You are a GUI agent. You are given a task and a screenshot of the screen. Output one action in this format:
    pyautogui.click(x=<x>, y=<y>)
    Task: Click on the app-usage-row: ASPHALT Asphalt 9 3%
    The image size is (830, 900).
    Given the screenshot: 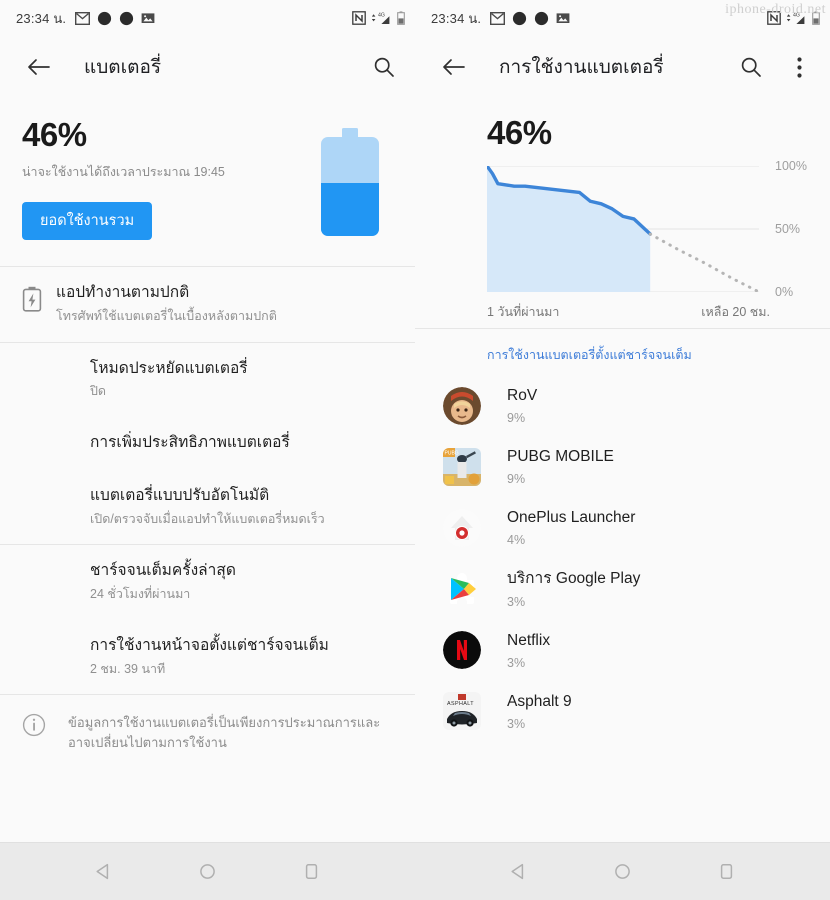 What is the action you would take?
    pyautogui.click(x=622, y=711)
    